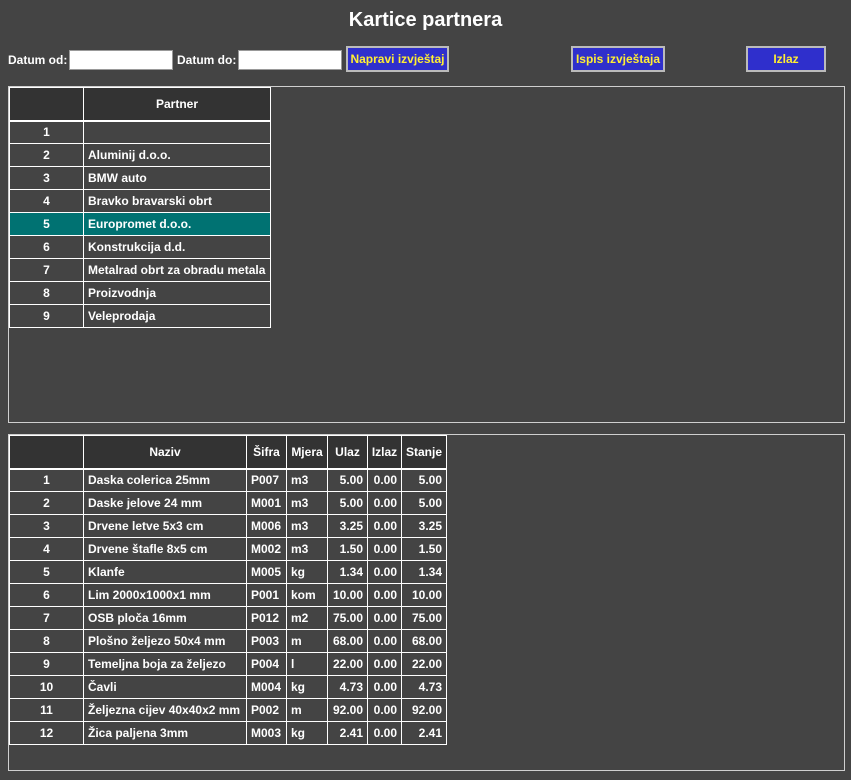 The image size is (851, 780). I want to click on item-sifra-cell: P001, so click(266, 595).